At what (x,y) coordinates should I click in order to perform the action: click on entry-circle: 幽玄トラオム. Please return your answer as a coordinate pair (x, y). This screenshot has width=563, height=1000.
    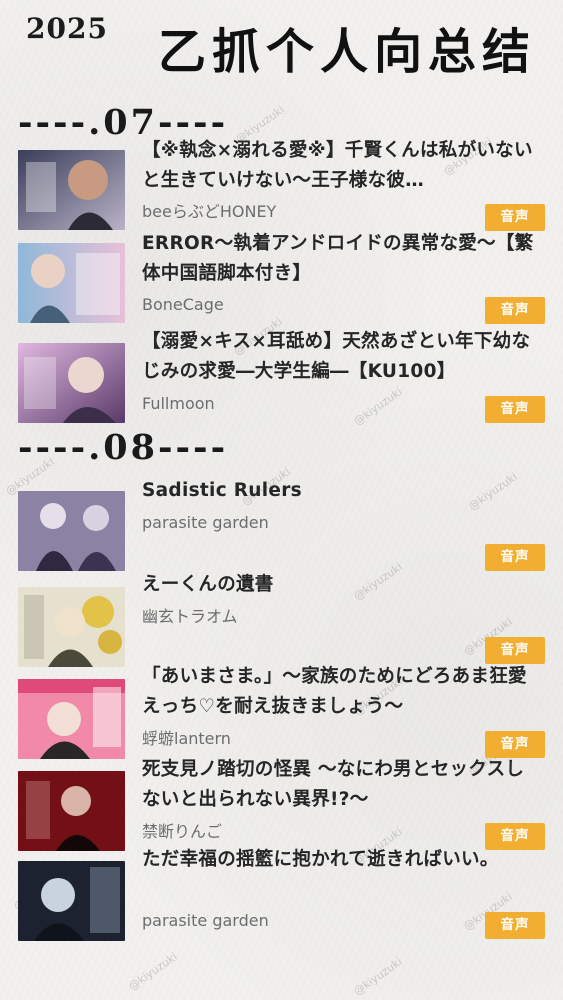
    Looking at the image, I should click on (190, 616).